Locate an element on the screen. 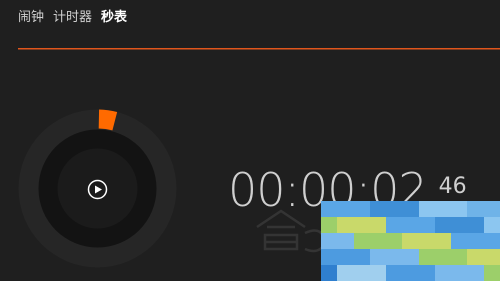 This screenshot has width=500, height=281. tab-stopwatch: 秒表 is located at coordinates (114, 18).